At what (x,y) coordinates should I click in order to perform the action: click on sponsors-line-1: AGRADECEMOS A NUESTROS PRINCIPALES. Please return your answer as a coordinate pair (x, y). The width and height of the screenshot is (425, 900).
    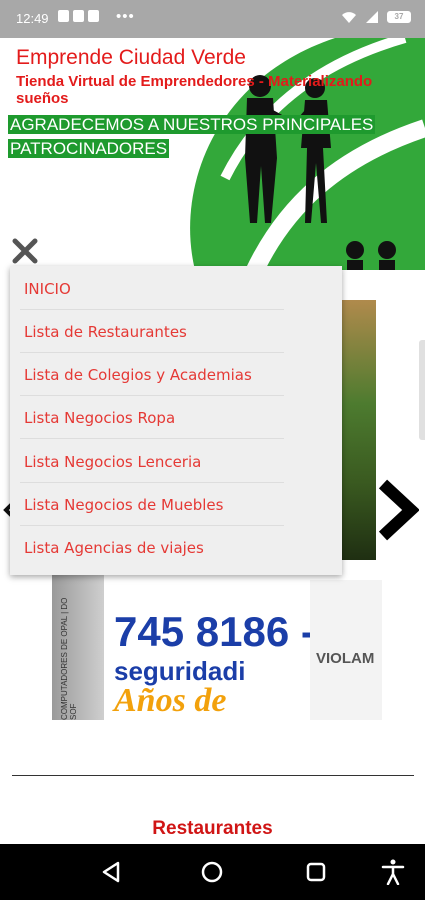
    Looking at the image, I should click on (192, 124).